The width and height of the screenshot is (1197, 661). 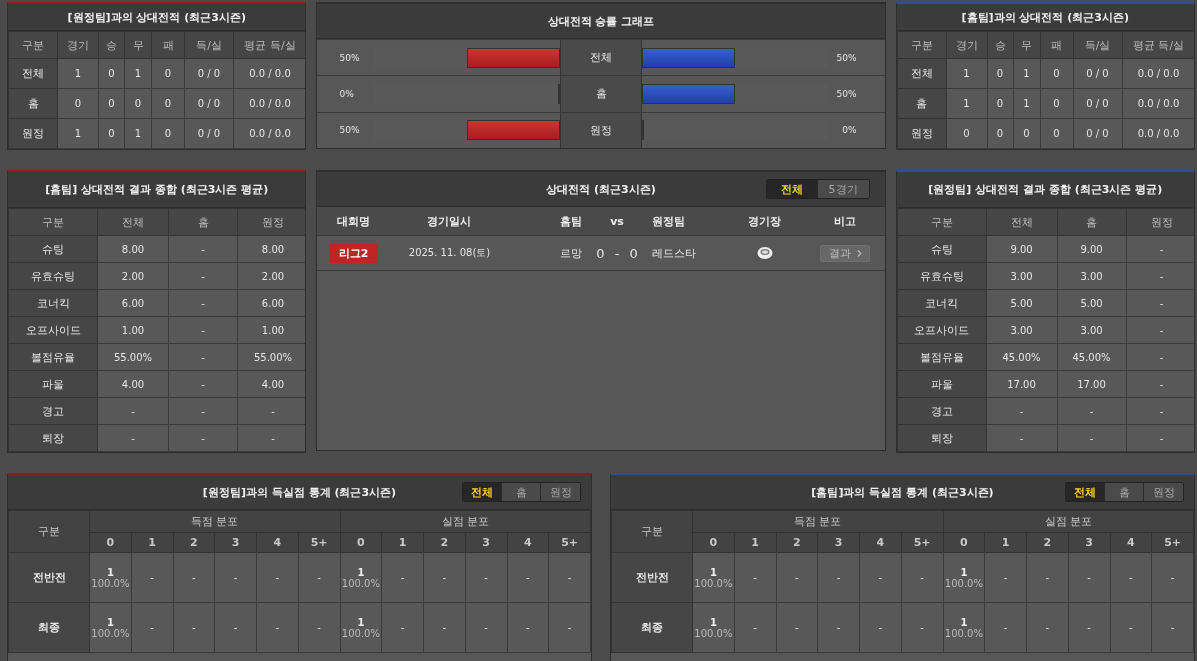 I want to click on row-header: 퇴장, so click(x=53, y=438).